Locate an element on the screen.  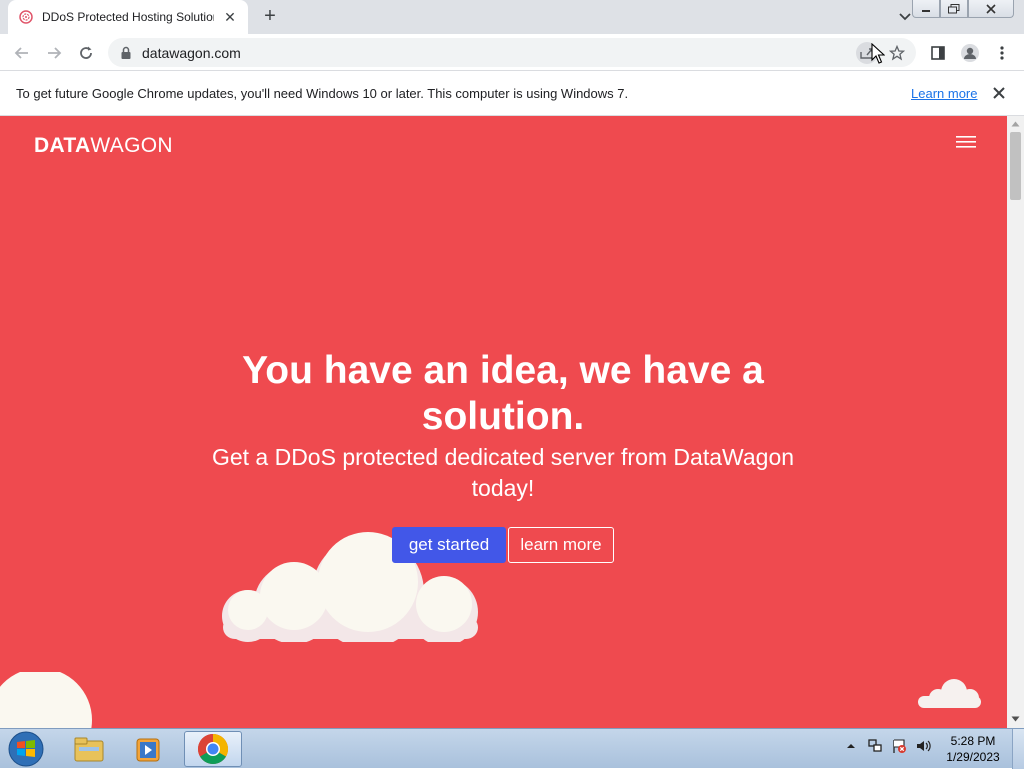
windows-taskbar: 5:28 PM 1/29/2023 is located at coordinates (512, 748).